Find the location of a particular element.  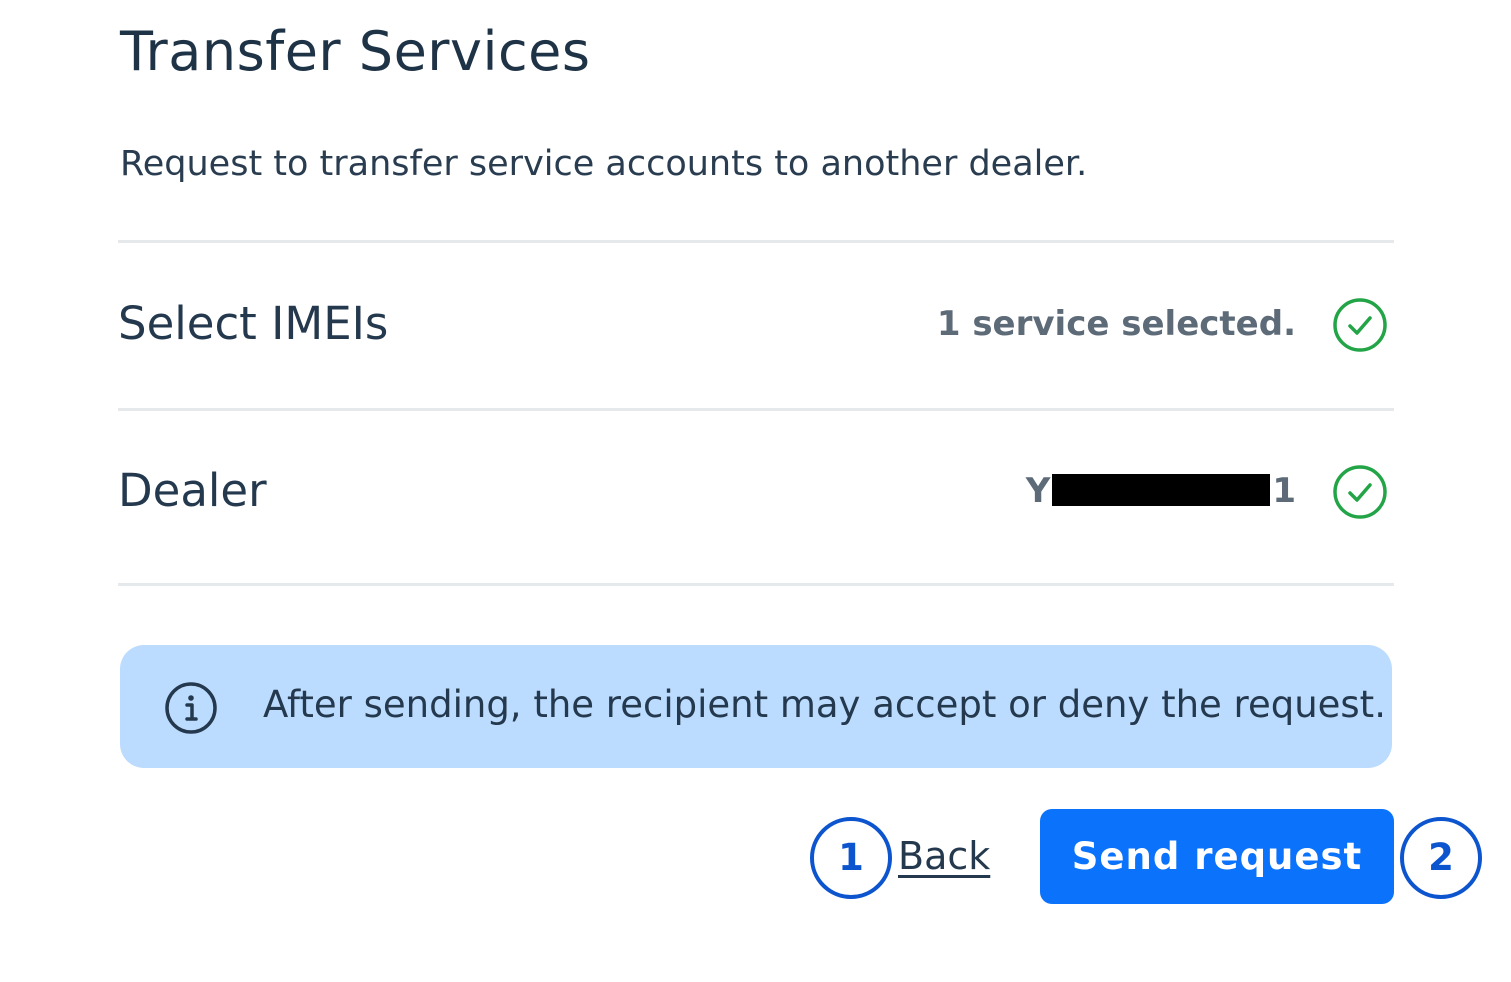

annotation-marker-1: 1 is located at coordinates (851, 858).